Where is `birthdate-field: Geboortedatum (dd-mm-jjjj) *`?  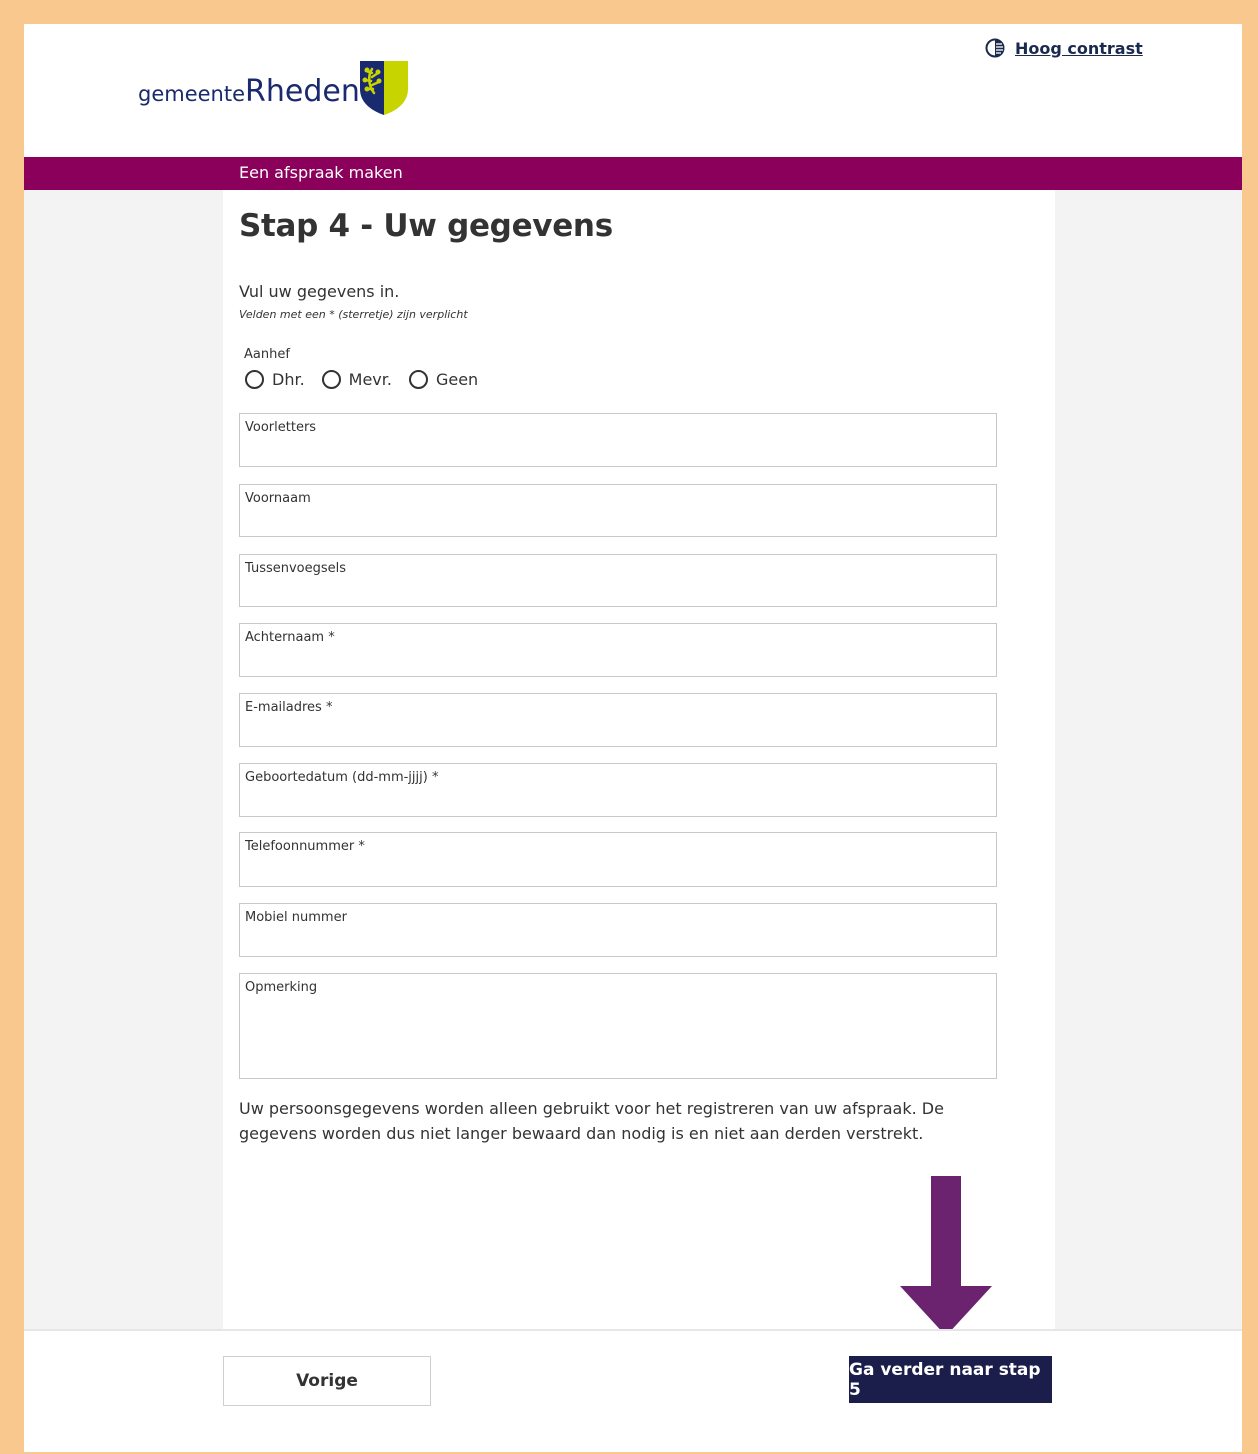 birthdate-field: Geboortedatum (dd-mm-jjjj) * is located at coordinates (618, 790).